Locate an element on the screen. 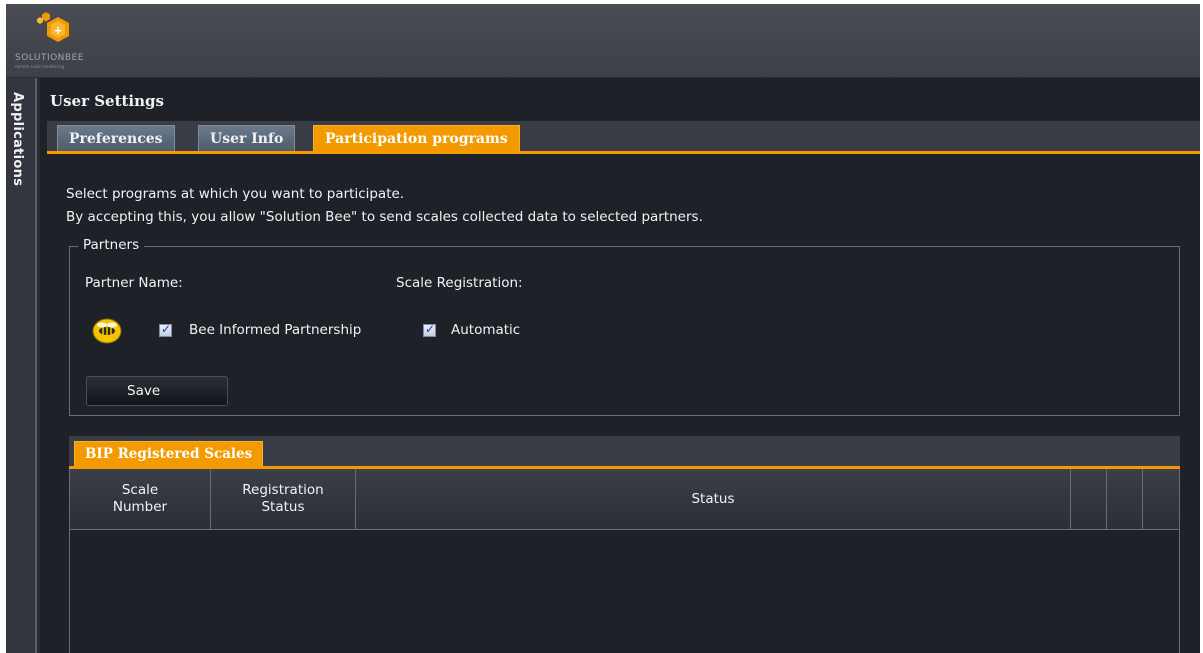 This screenshot has width=1203, height=653. column-header-registration-status: Registration Status is located at coordinates (283, 499).